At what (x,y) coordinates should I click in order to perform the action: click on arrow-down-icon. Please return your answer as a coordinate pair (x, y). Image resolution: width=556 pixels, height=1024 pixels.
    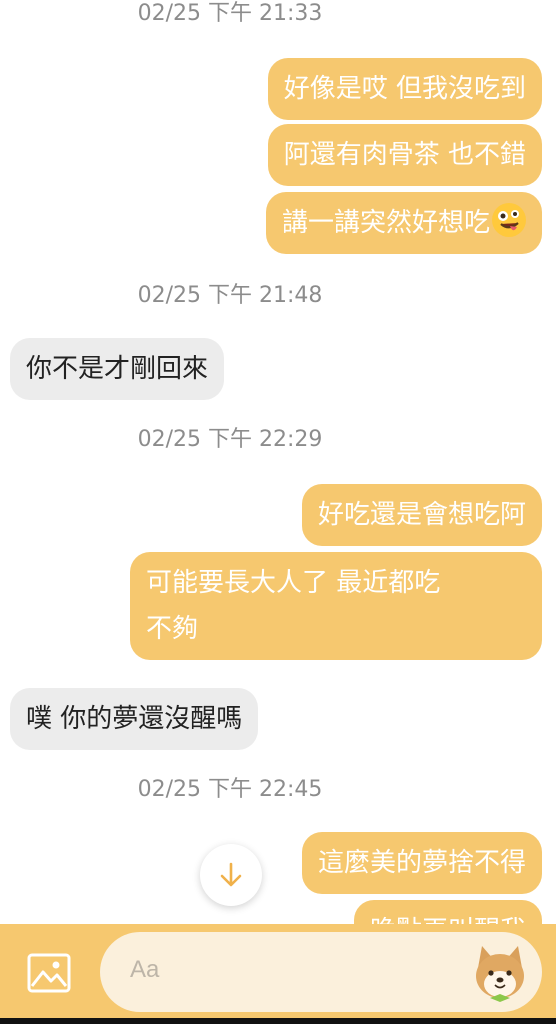
    Looking at the image, I should click on (231, 874).